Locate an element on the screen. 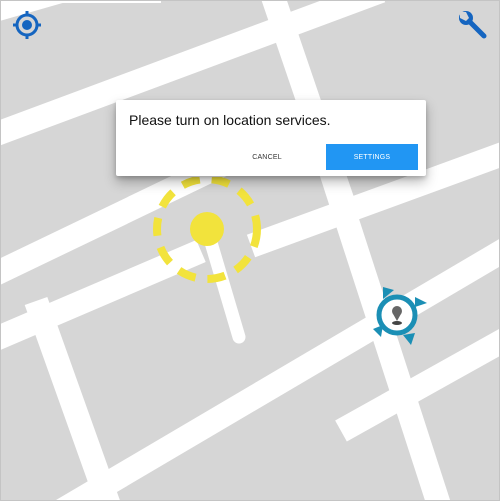  user-location-marker is located at coordinates (207, 261).